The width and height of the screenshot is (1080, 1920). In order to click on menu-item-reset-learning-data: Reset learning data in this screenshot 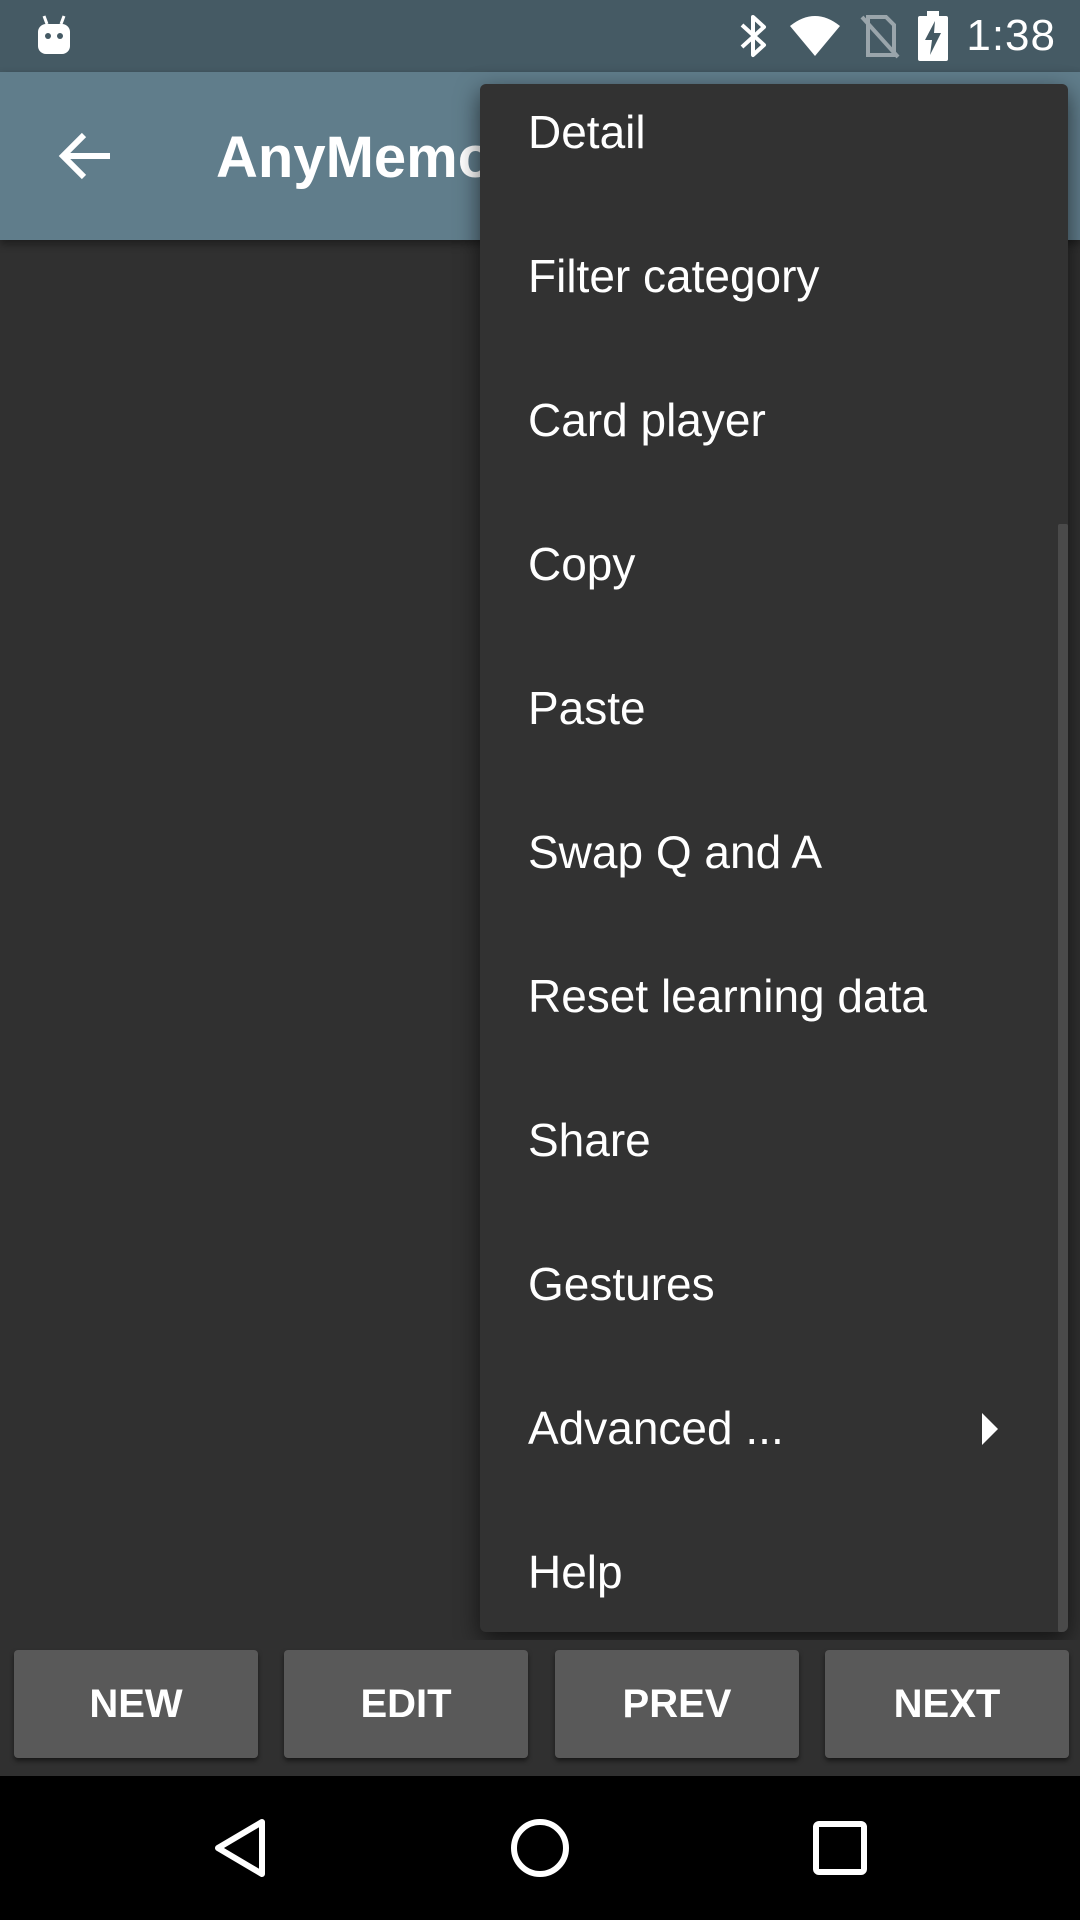, I will do `click(774, 996)`.